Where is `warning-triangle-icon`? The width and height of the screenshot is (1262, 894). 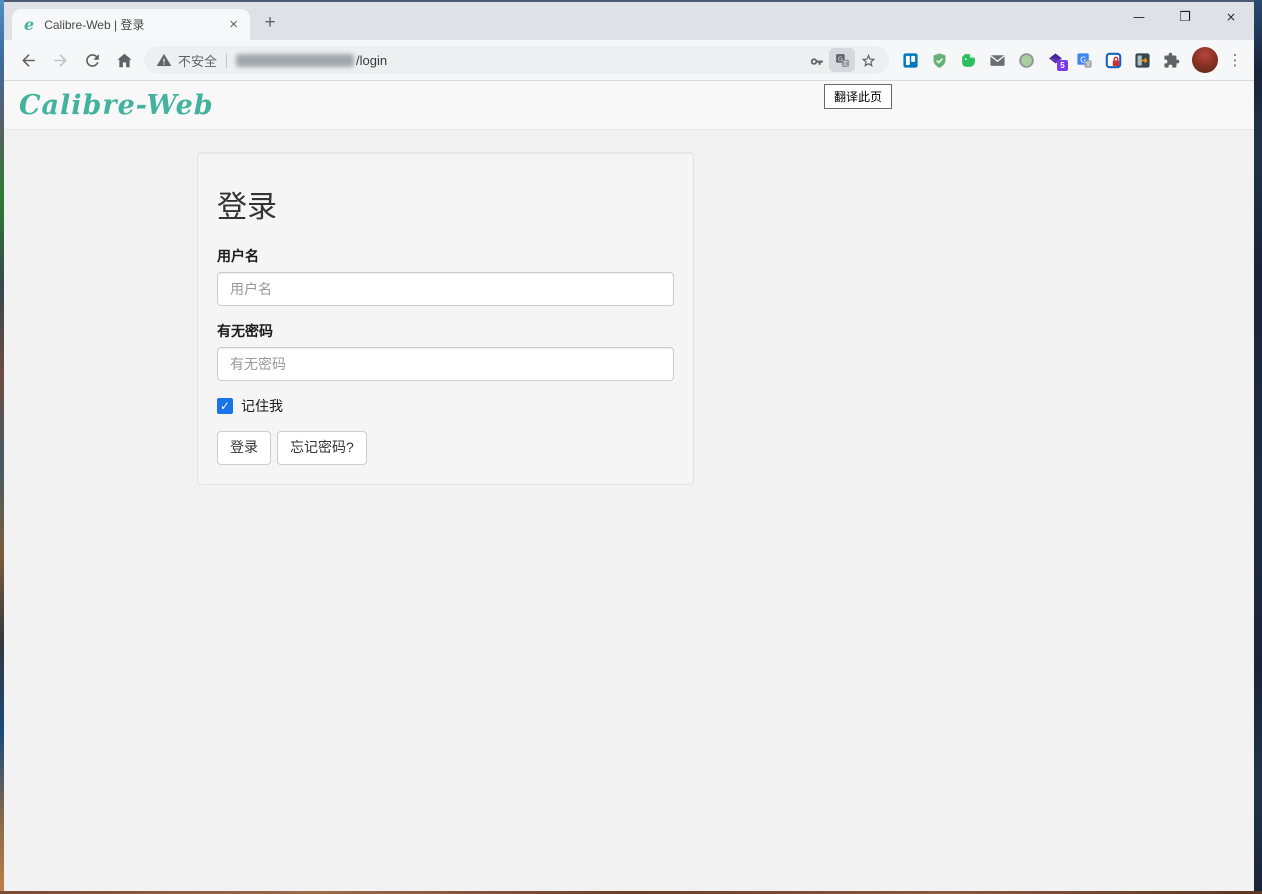
warning-triangle-icon is located at coordinates (164, 60).